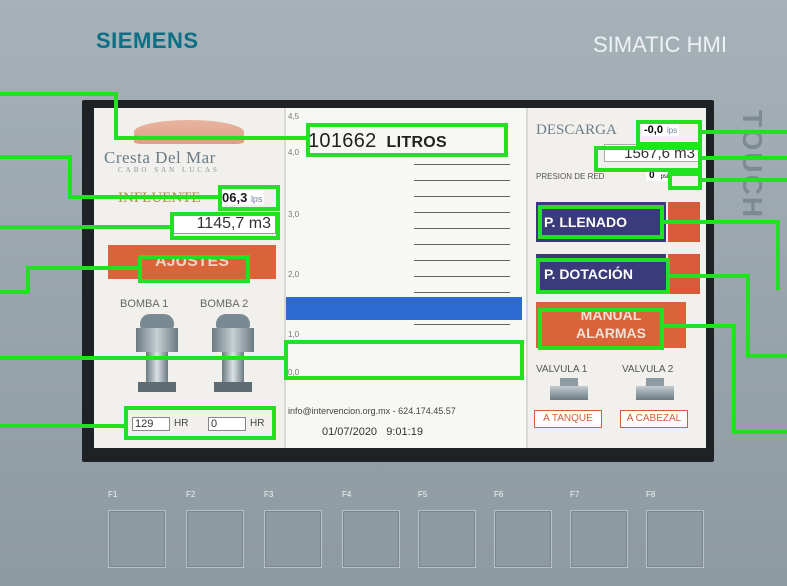 This screenshot has width=787, height=586. What do you see at coordinates (191, 494) in the screenshot?
I see `f2-label: F2` at bounding box center [191, 494].